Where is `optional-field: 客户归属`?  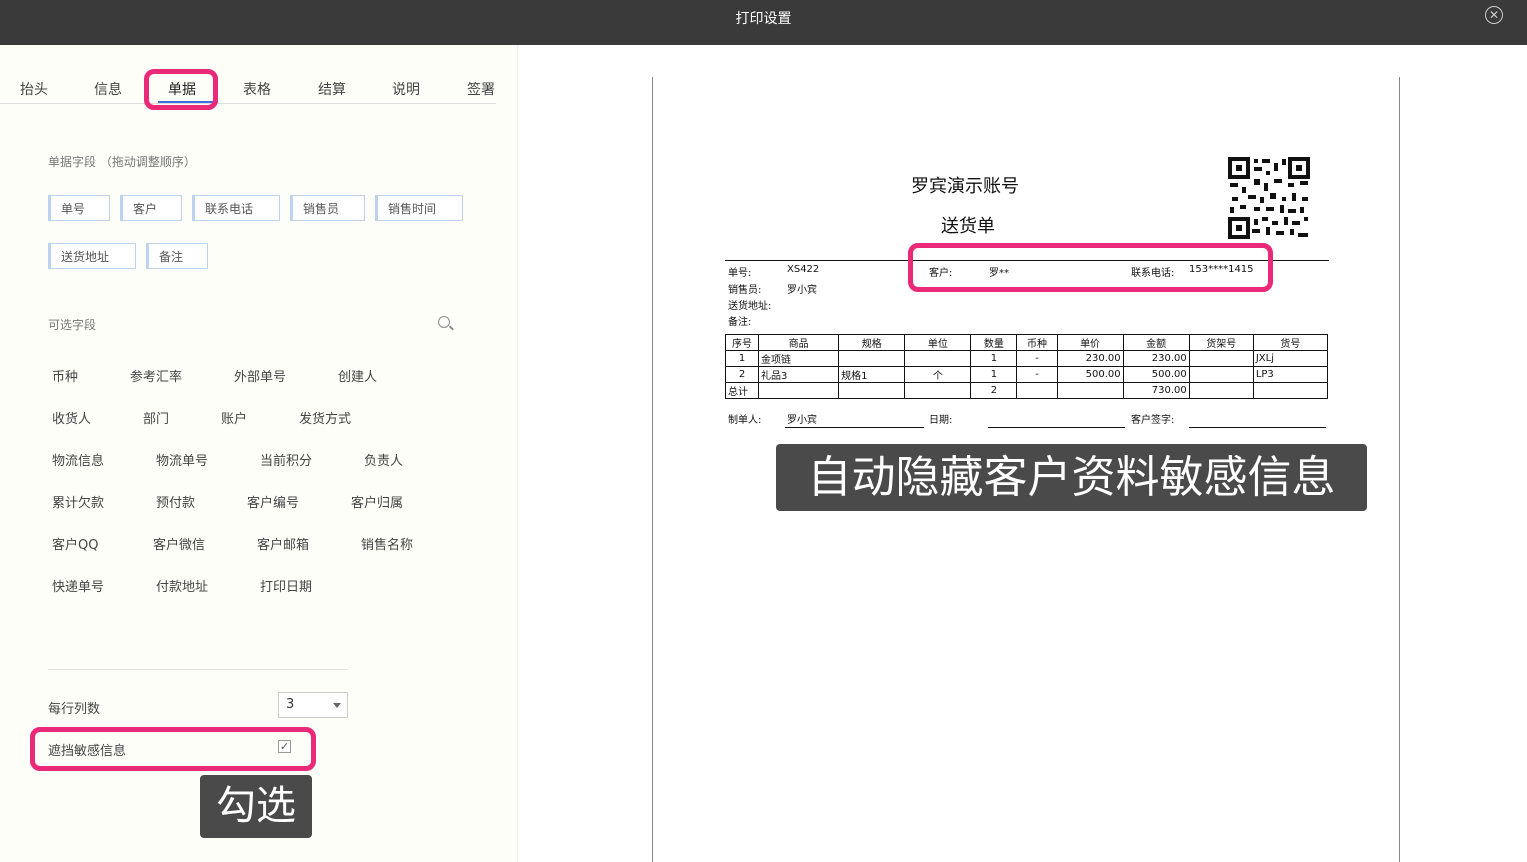
optional-field: 客户归属 is located at coordinates (377, 501).